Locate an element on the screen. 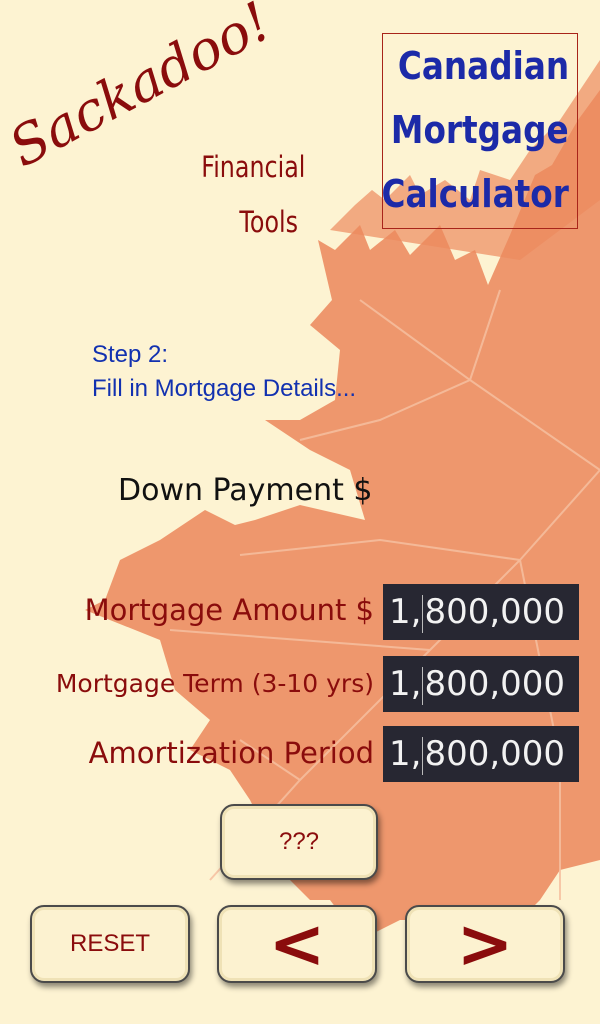  mortgage-amount-input: 1,800,000 is located at coordinates (481, 612).